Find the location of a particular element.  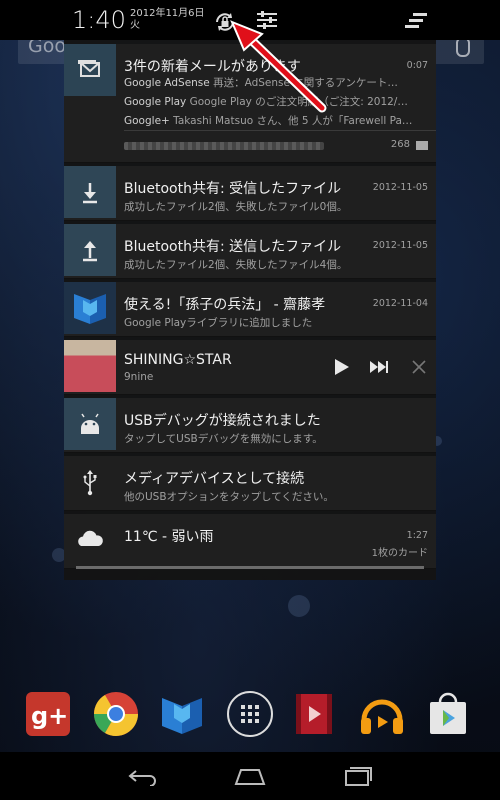

quick-settings-icon is located at coordinates (267, 20).